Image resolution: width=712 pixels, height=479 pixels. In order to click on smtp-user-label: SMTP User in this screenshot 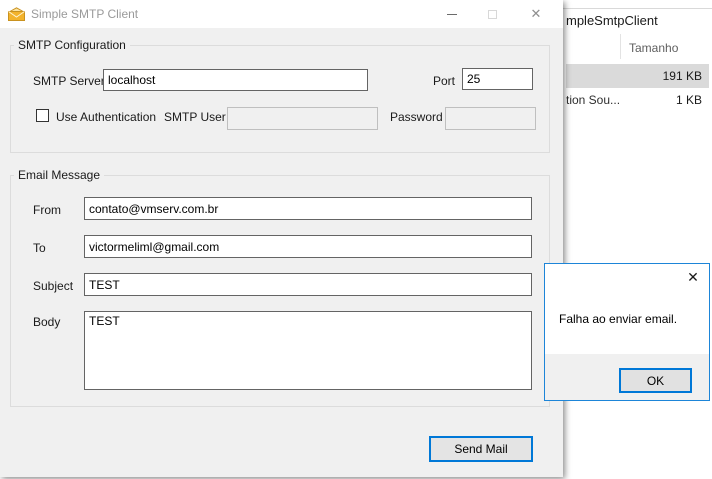, I will do `click(195, 117)`.